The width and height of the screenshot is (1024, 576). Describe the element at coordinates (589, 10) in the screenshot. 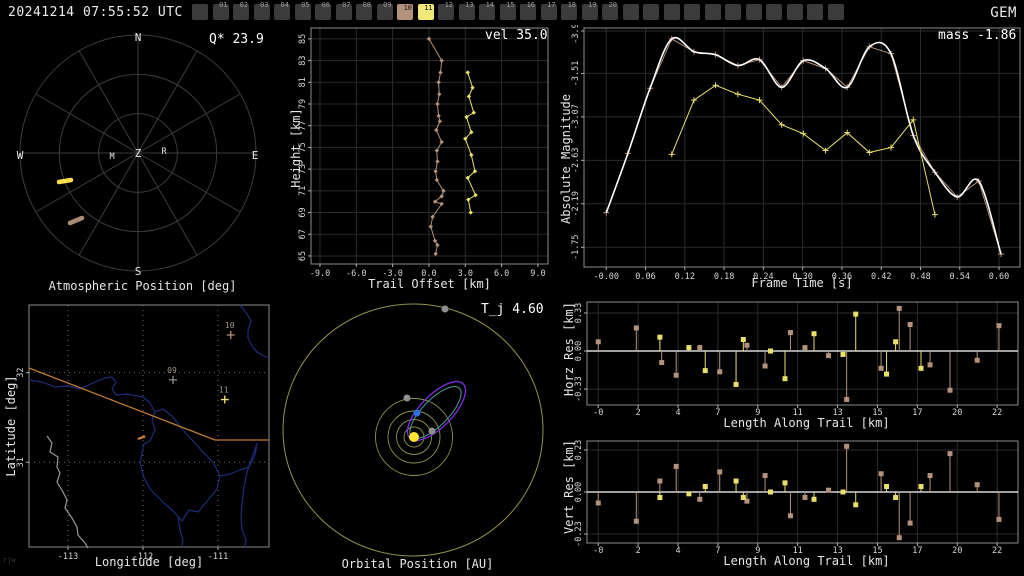

I see `frame-box-19: 19` at that location.